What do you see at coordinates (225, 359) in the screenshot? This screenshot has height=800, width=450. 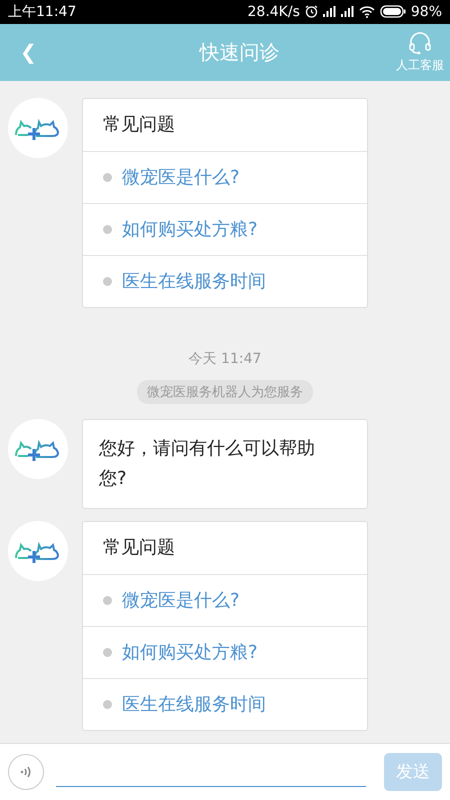 I see `timestamp: 今天 11:47` at bounding box center [225, 359].